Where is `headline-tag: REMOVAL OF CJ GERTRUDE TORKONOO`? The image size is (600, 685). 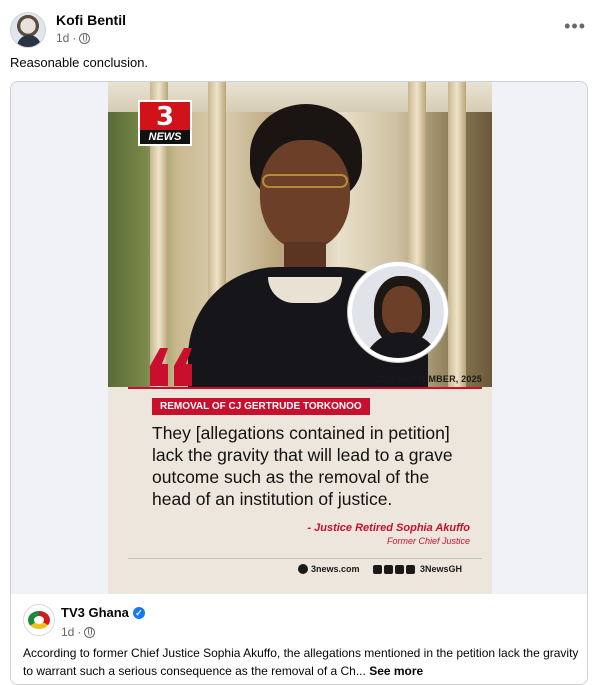 headline-tag: REMOVAL OF CJ GERTRUDE TORKONOO is located at coordinates (261, 406).